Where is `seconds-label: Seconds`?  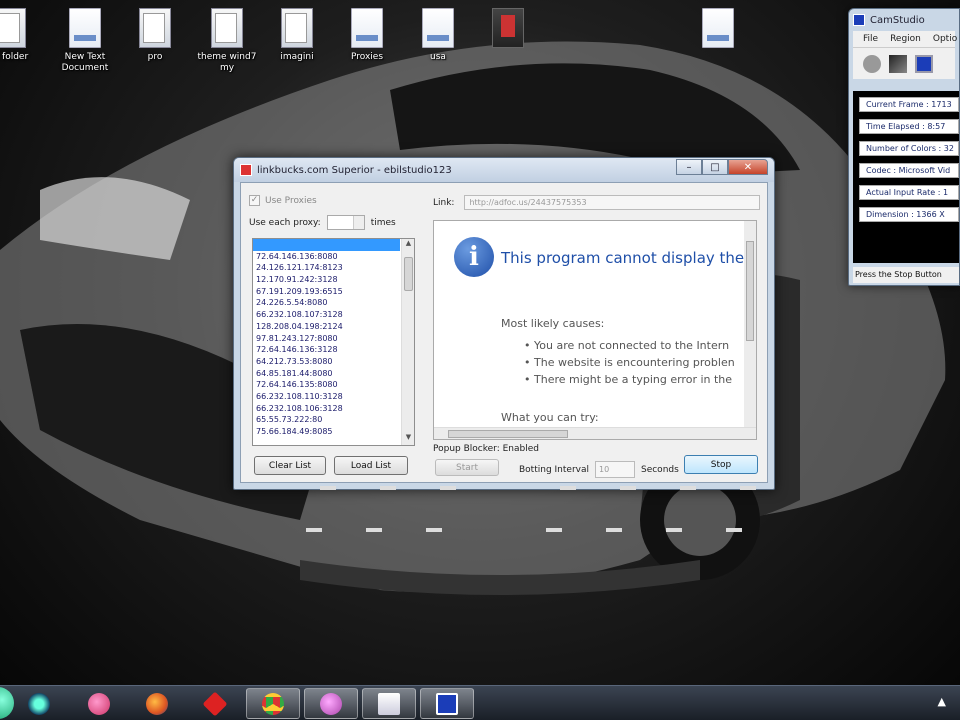
seconds-label: Seconds is located at coordinates (659, 469).